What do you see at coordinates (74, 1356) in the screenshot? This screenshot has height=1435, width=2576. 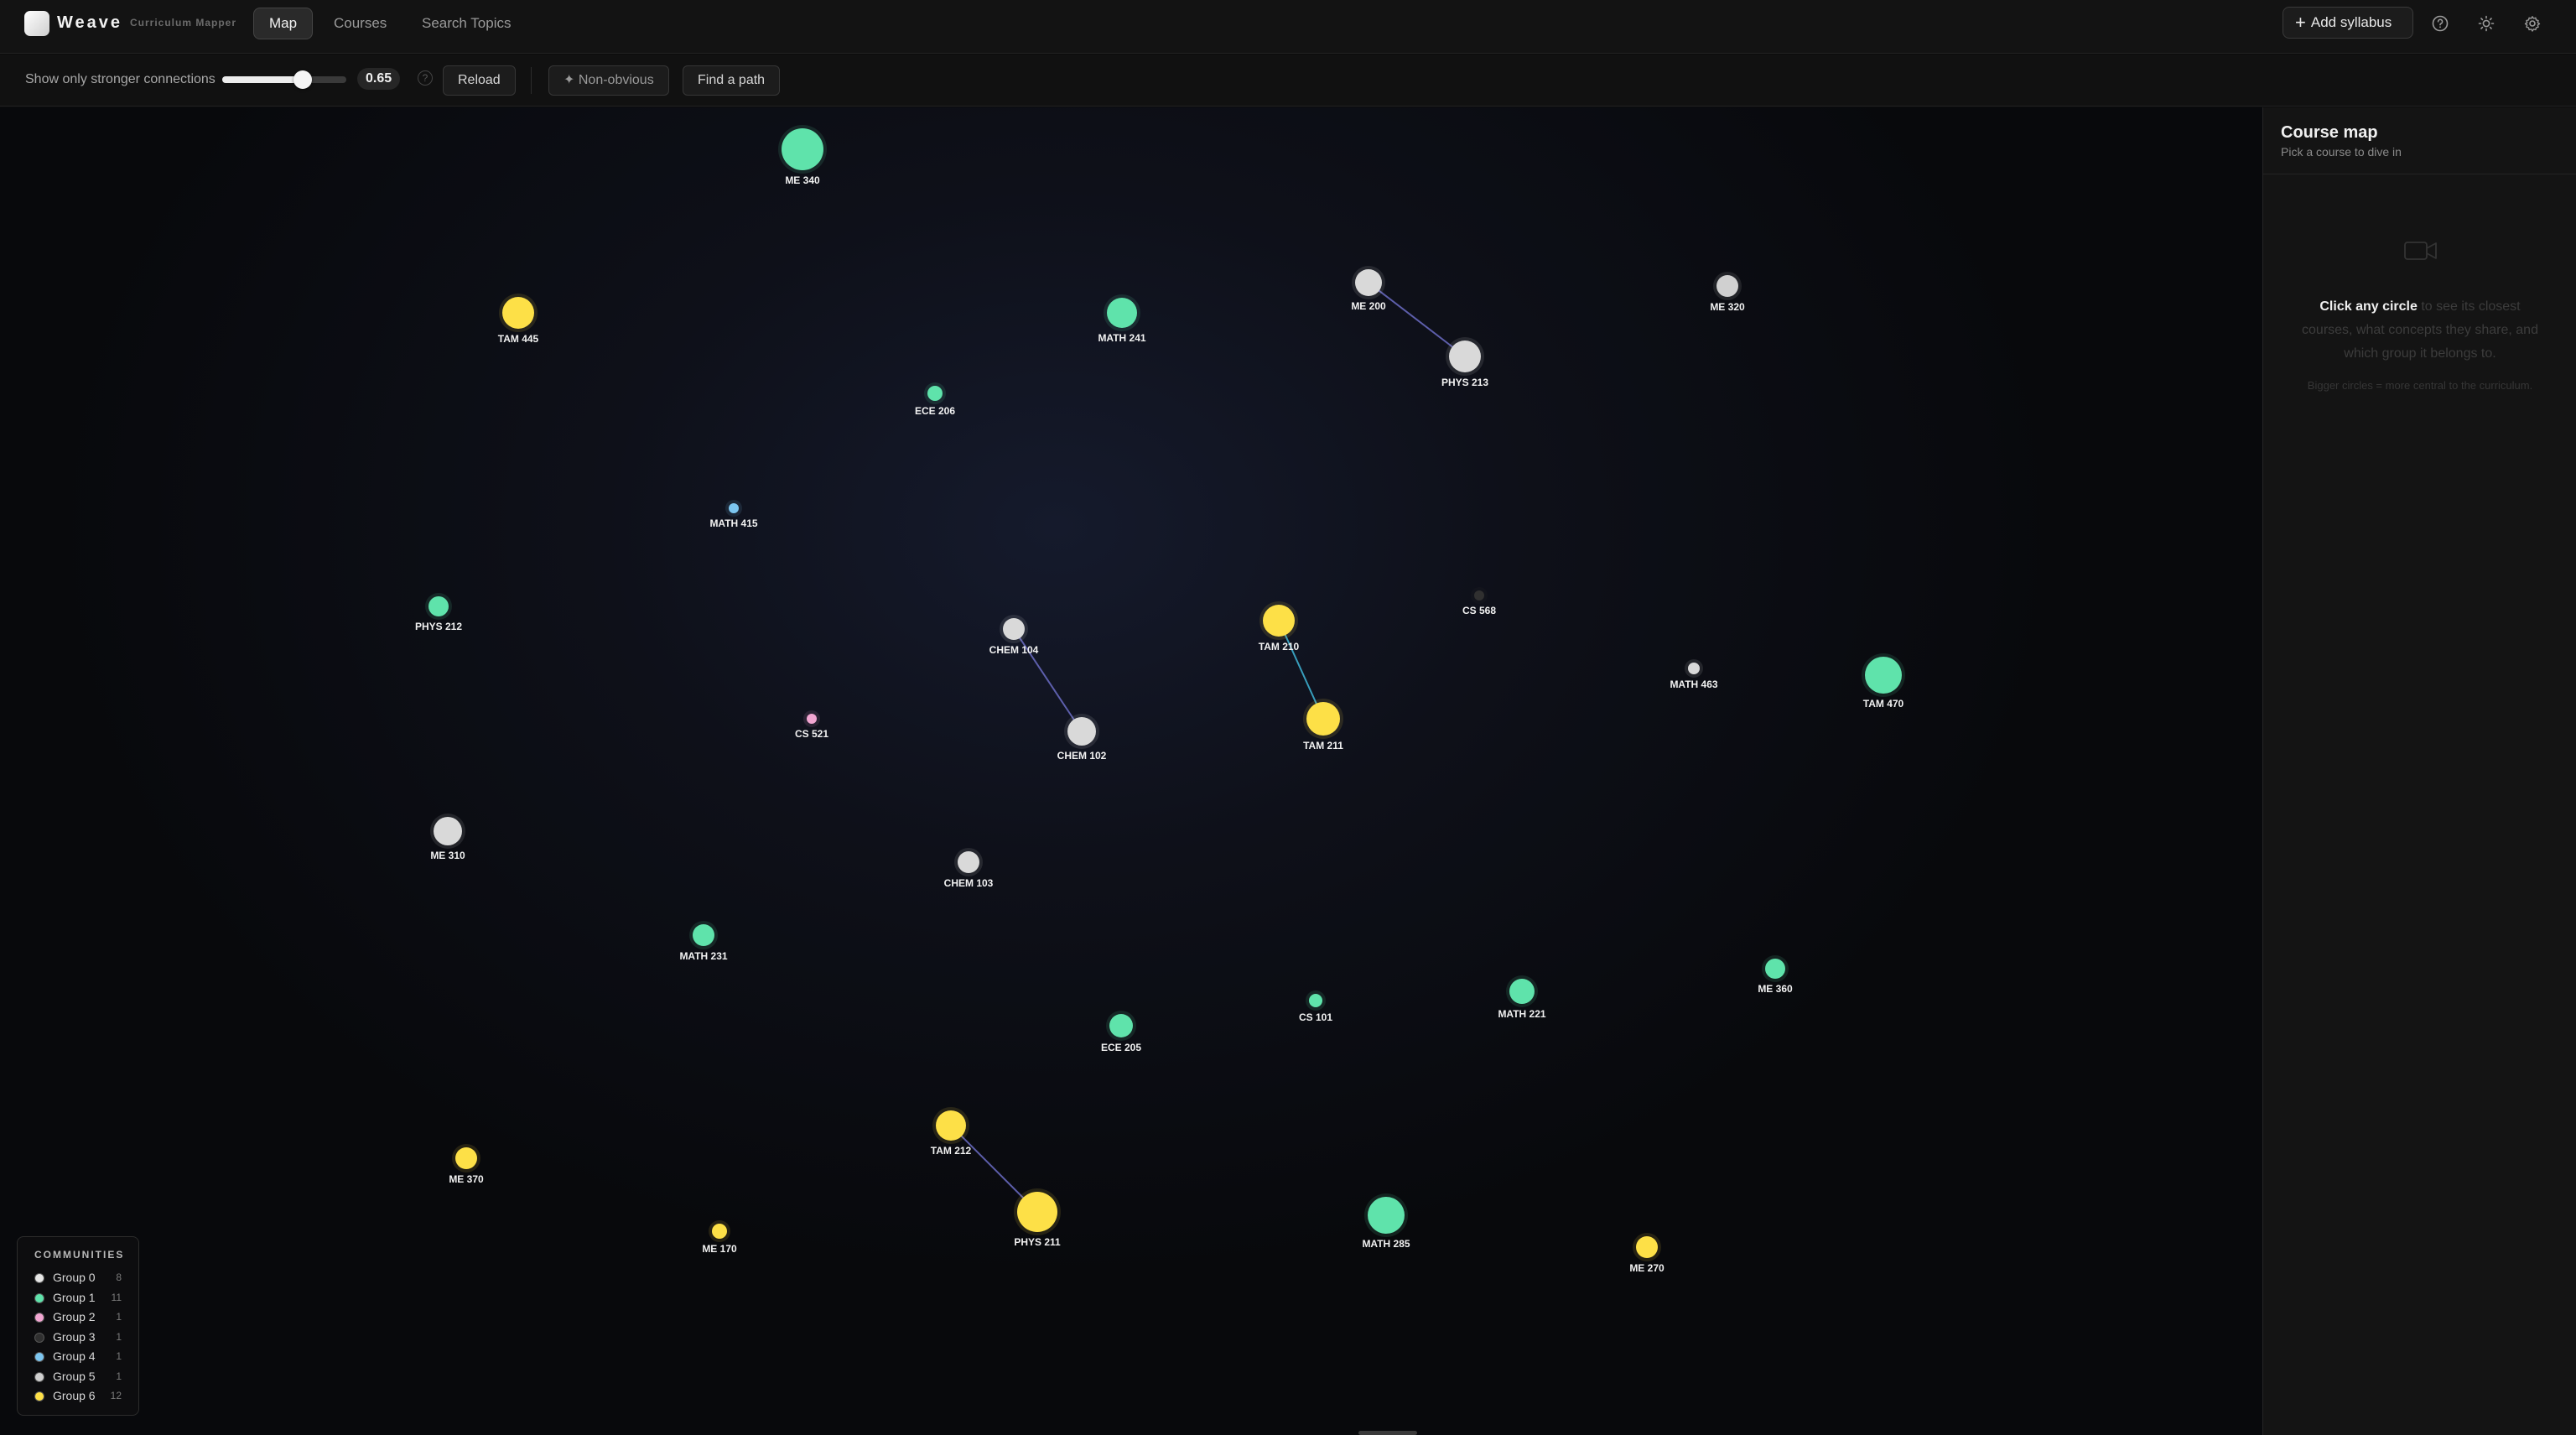 I see `legend-item-label: Group 4` at bounding box center [74, 1356].